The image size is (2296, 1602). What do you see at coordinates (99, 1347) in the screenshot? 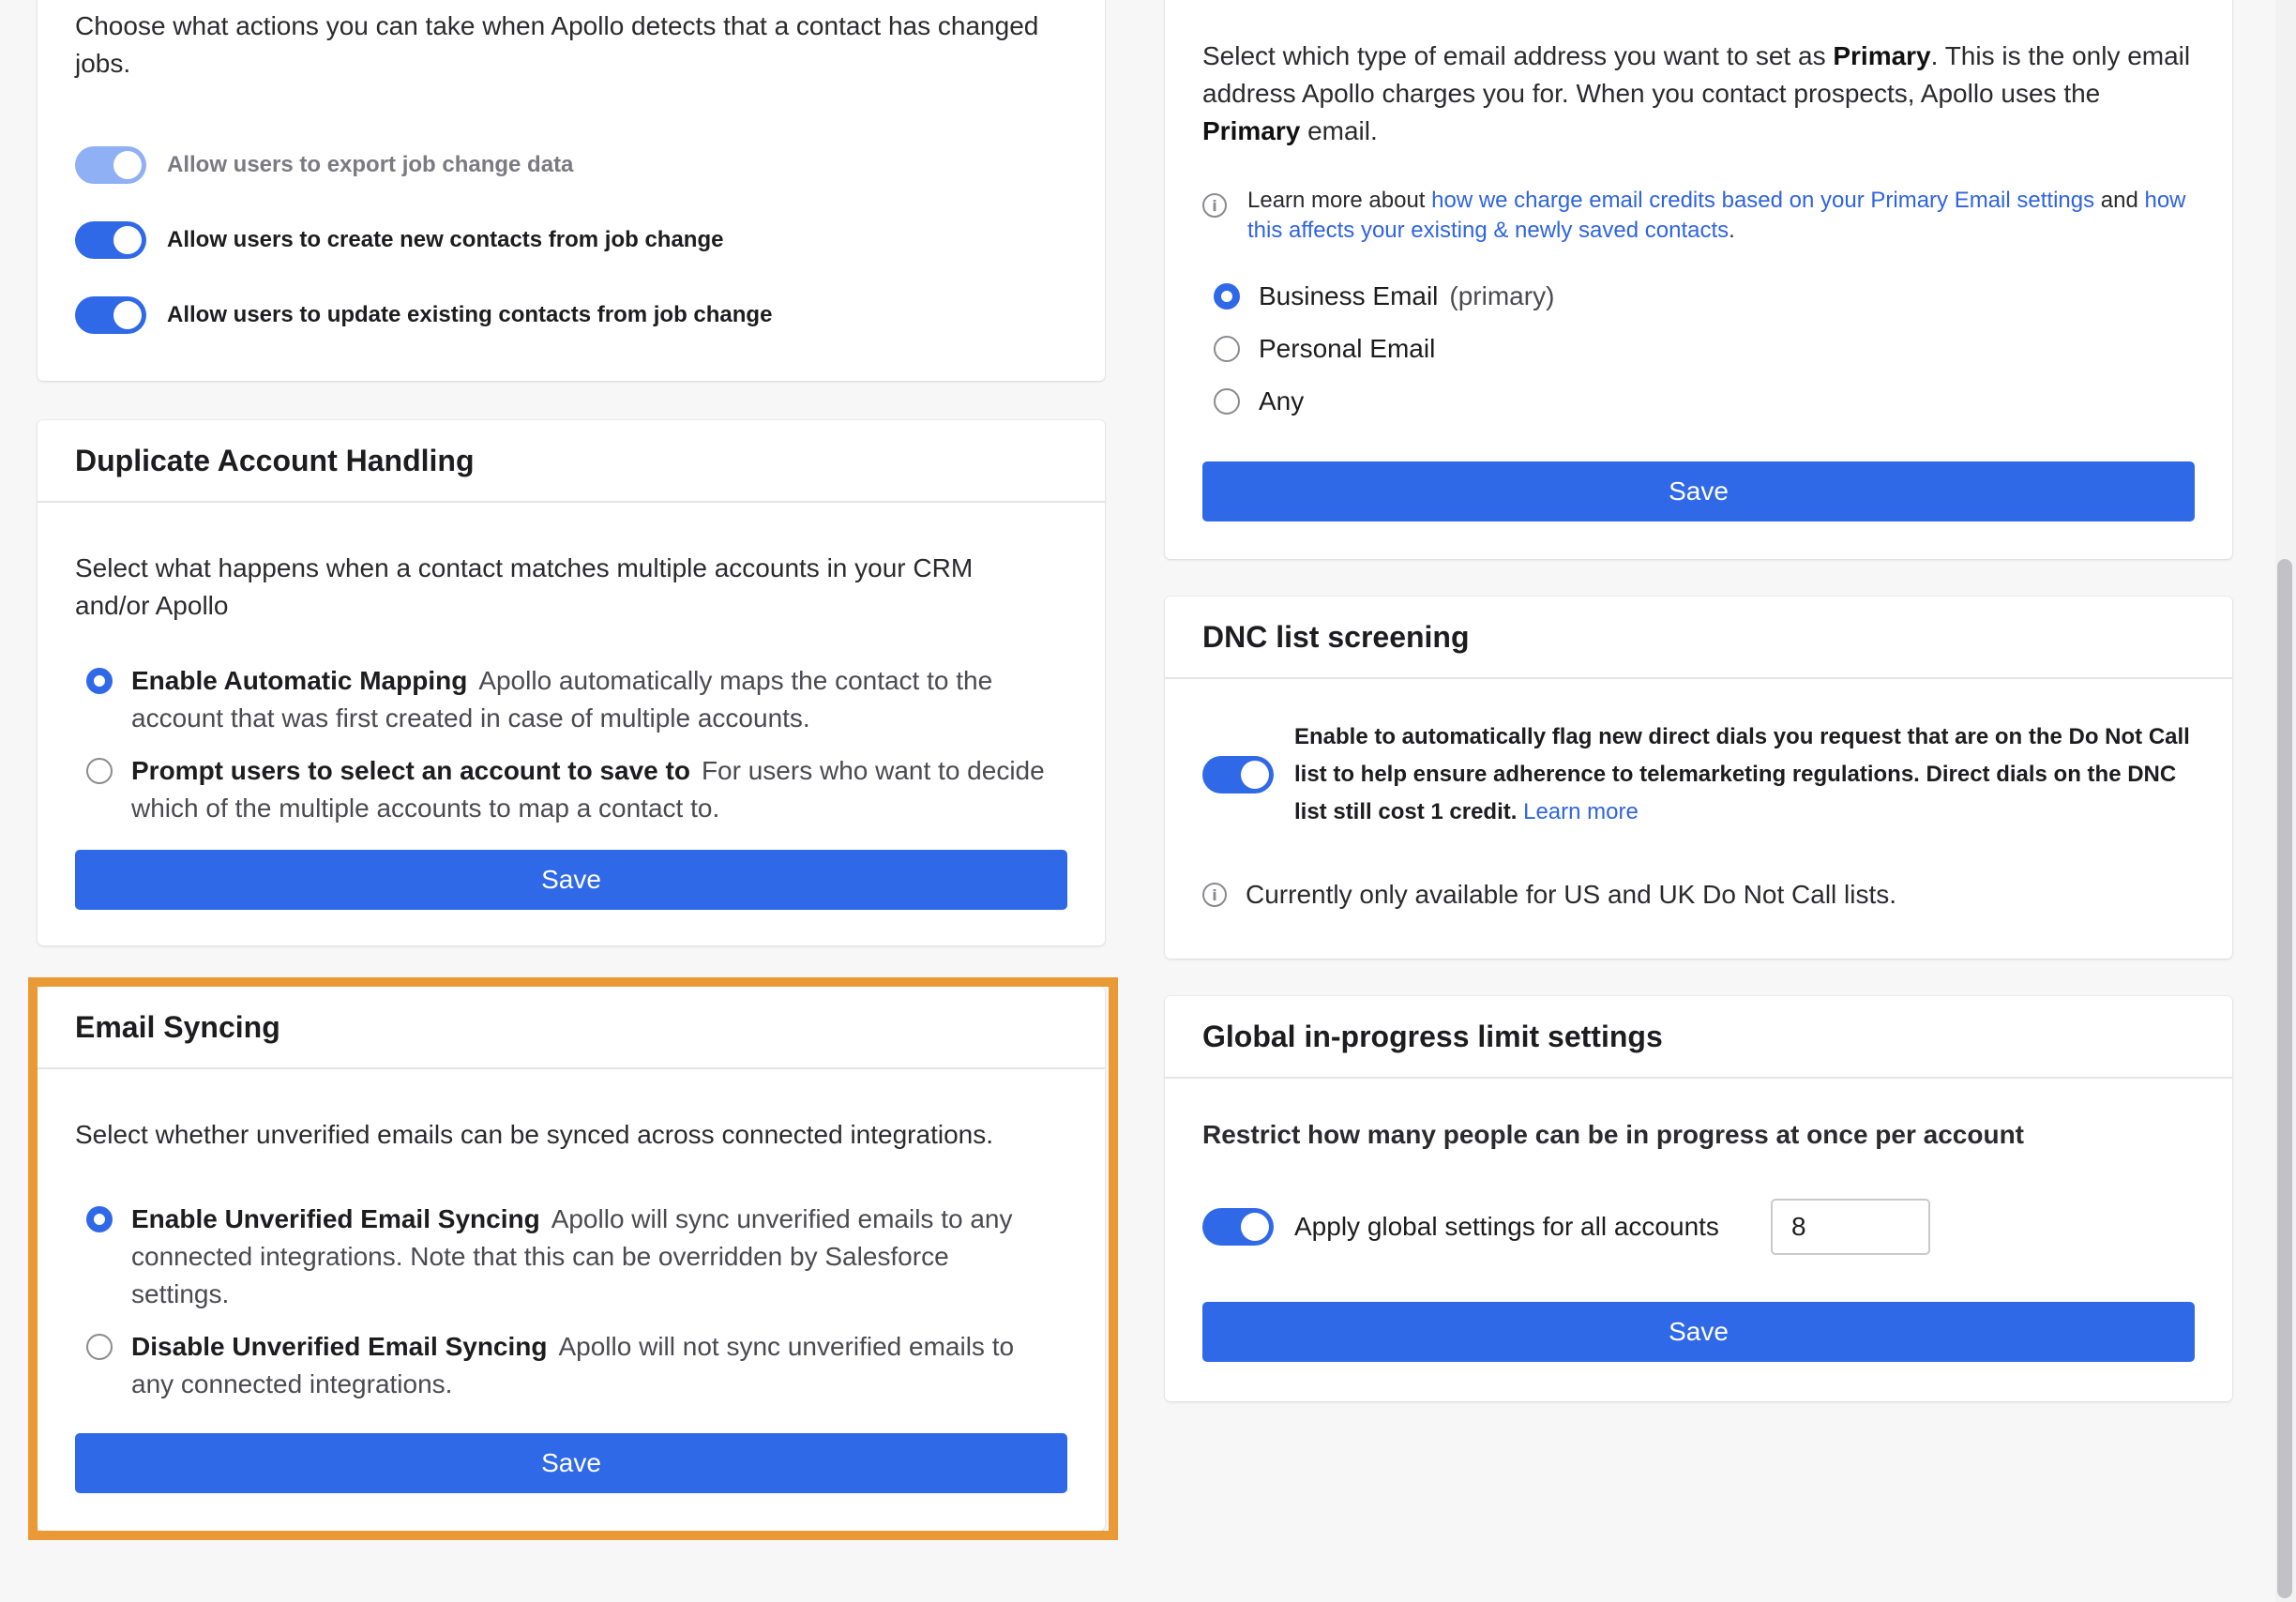
I see `radio-disable-unverified-dot` at bounding box center [99, 1347].